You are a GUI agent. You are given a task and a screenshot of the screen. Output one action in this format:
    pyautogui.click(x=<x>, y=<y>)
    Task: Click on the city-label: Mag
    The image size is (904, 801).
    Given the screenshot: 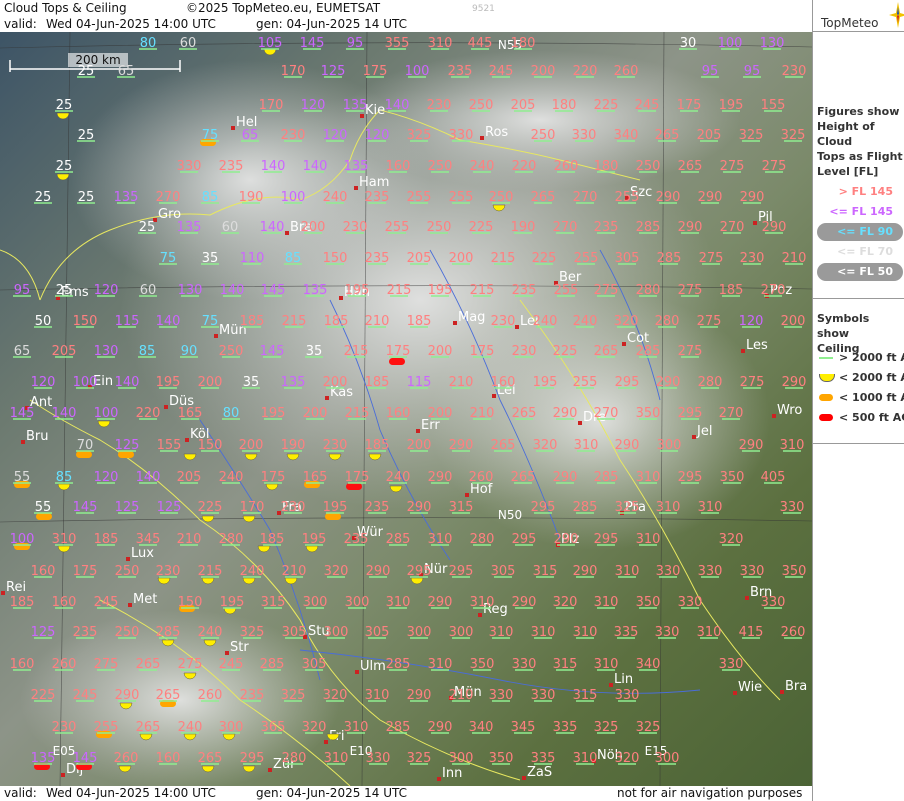 What is the action you would take?
    pyautogui.click(x=471, y=317)
    